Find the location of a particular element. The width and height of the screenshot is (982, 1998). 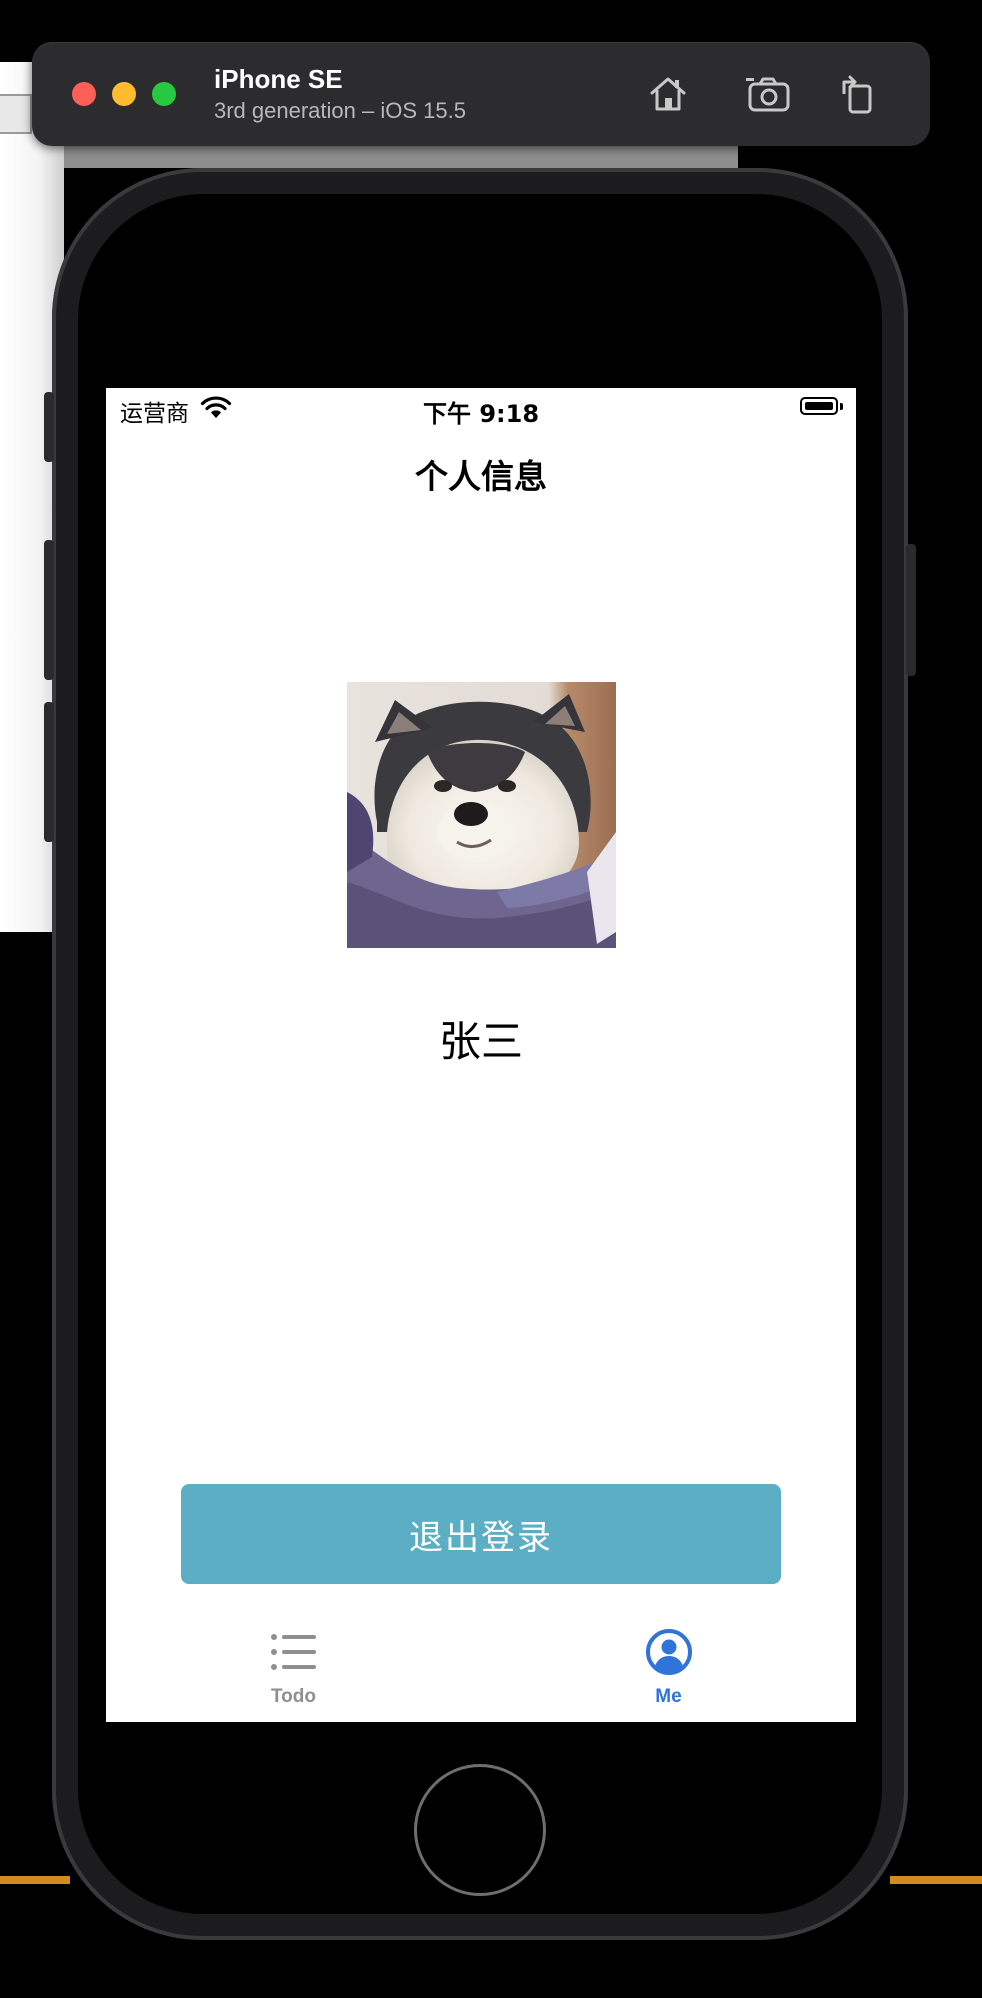

volume-up-button is located at coordinates (49, 610).